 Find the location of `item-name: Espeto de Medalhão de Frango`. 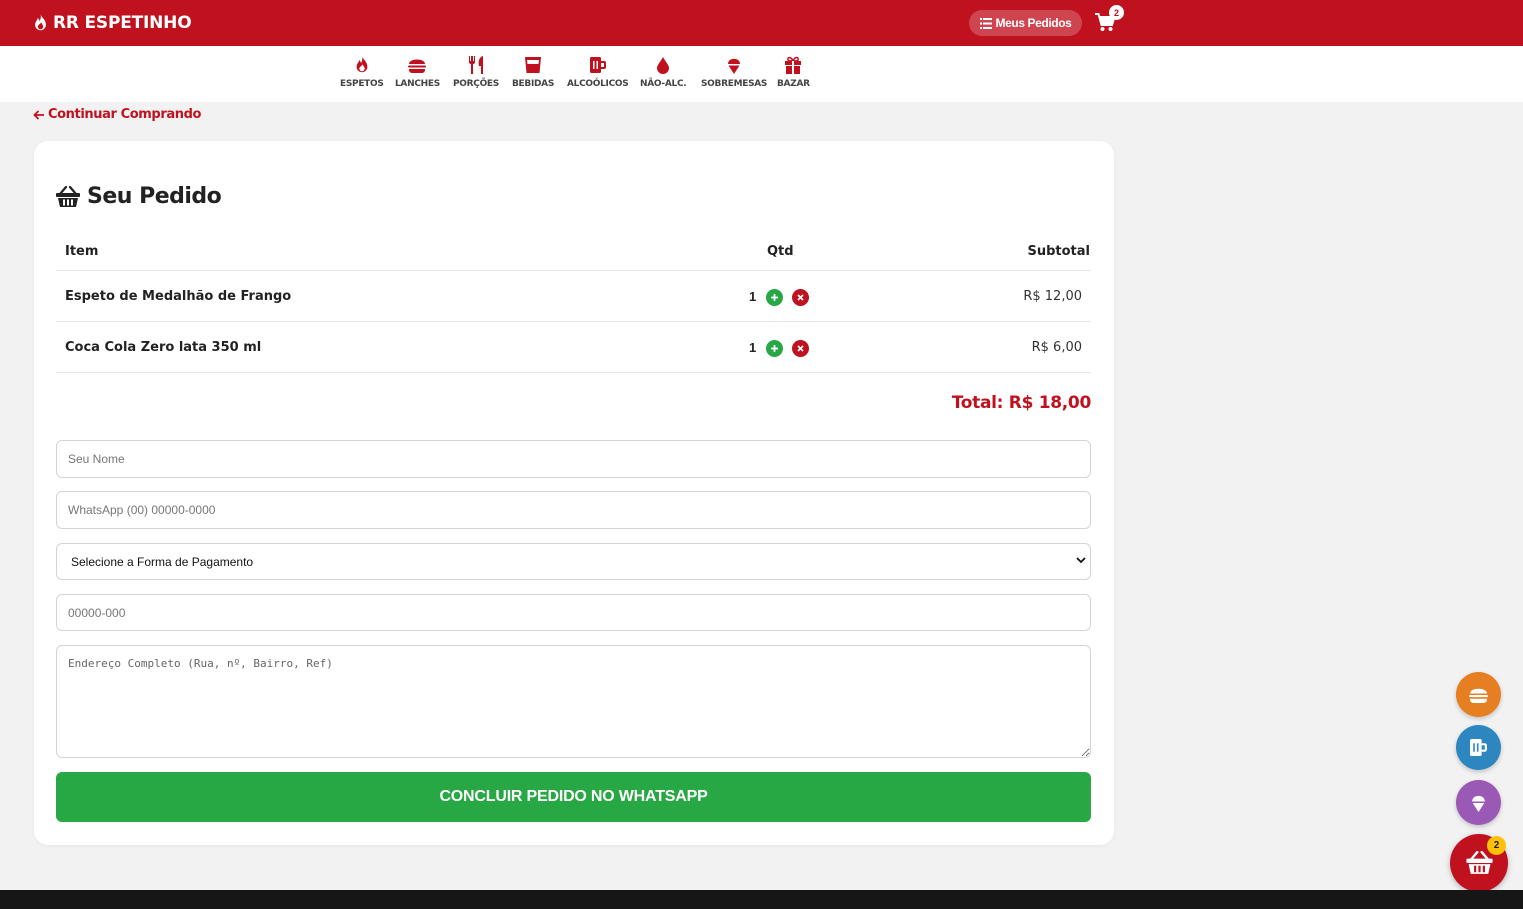

item-name: Espeto de Medalhão de Frango is located at coordinates (178, 296).